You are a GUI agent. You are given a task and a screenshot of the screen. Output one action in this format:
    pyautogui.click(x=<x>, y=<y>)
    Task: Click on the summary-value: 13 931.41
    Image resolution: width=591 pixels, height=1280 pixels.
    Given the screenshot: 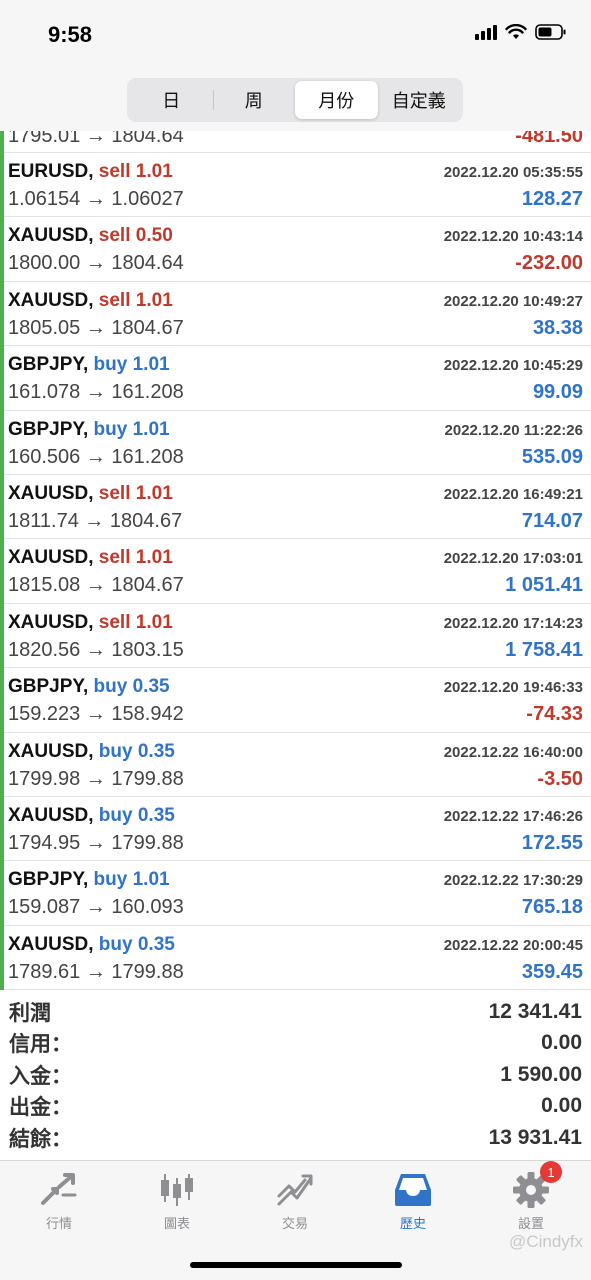 What is the action you would take?
    pyautogui.click(x=535, y=1137)
    